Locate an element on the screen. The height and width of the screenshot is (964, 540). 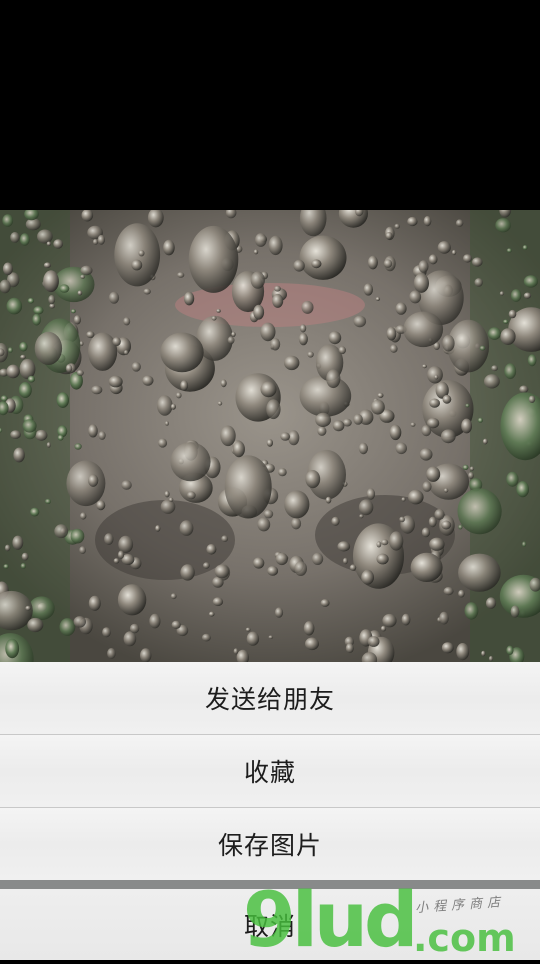
cancel-button: 取消 is located at coordinates (270, 924).